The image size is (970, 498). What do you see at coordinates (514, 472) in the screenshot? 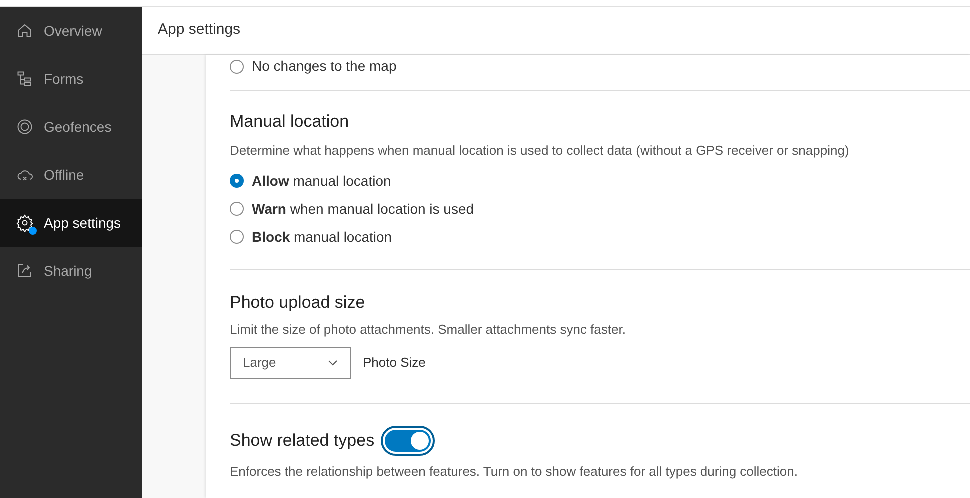
I see `section-description: Enforces the relationship between features. Turn on to show features for all types during collection.` at bounding box center [514, 472].